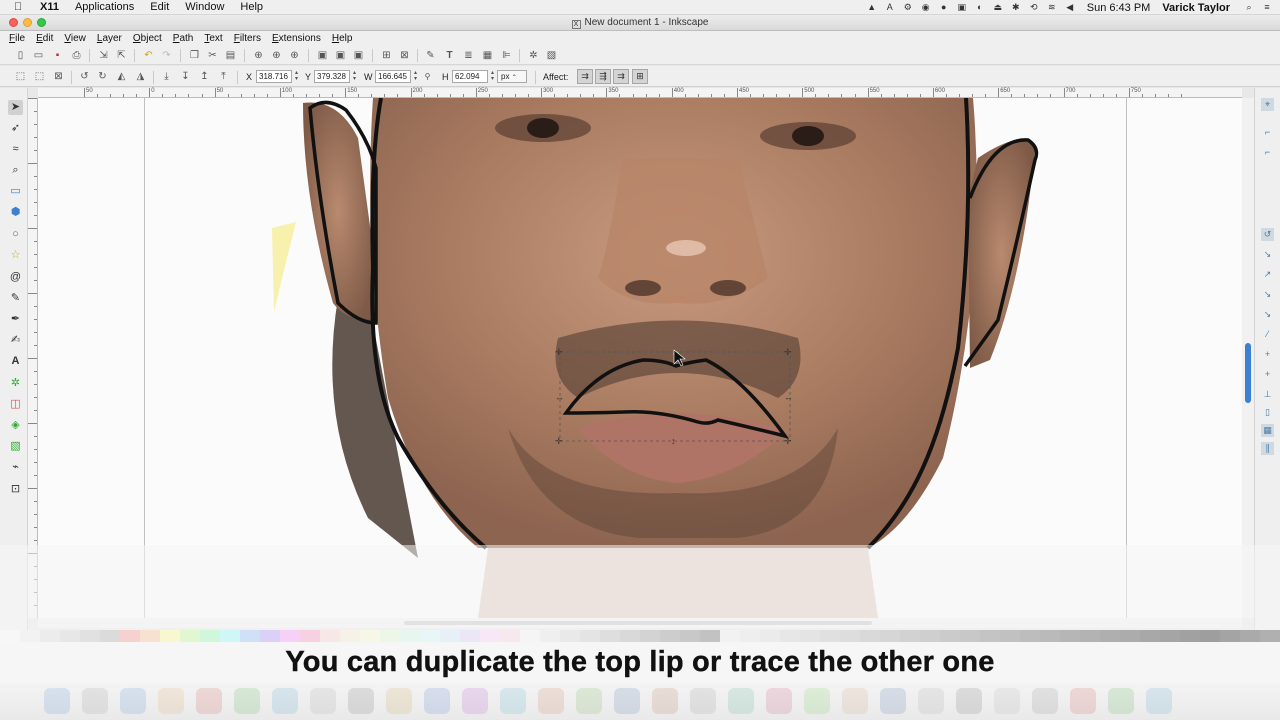  Describe the element at coordinates (58, 76) in the screenshot. I see `deselect-icon: ⊠` at that location.